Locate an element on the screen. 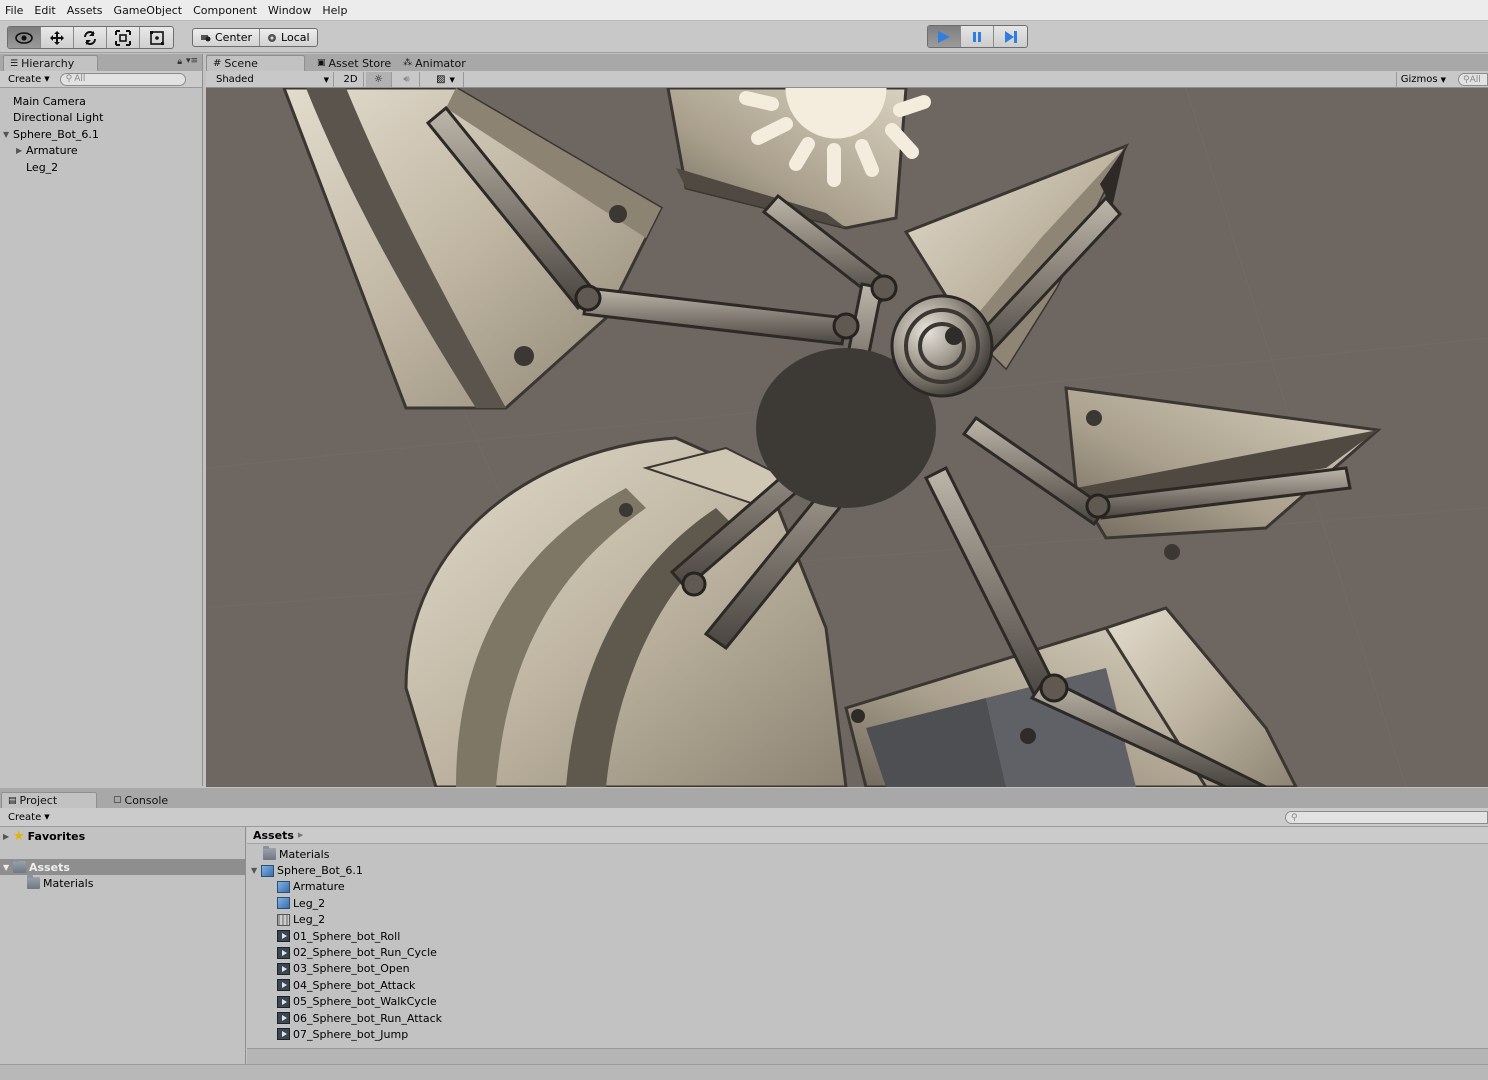 Image resolution: width=1488 pixels, height=1080 pixels. tab-console-label: Console is located at coordinates (146, 800).